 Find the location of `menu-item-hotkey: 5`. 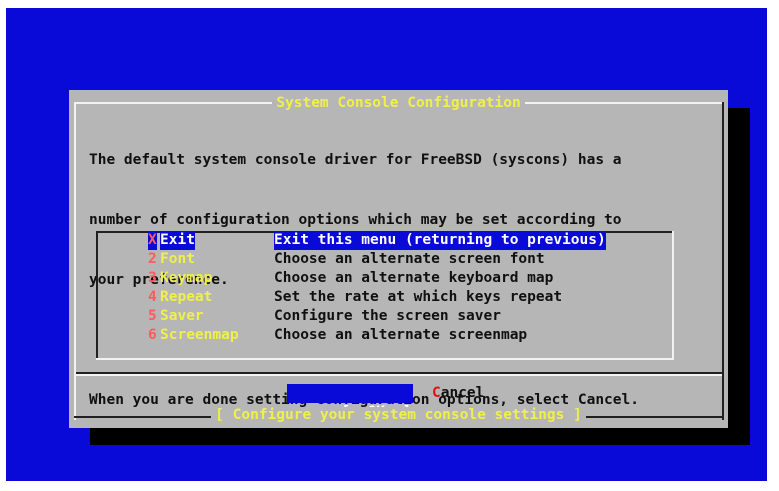

menu-item-hotkey: 5 is located at coordinates (152, 316).